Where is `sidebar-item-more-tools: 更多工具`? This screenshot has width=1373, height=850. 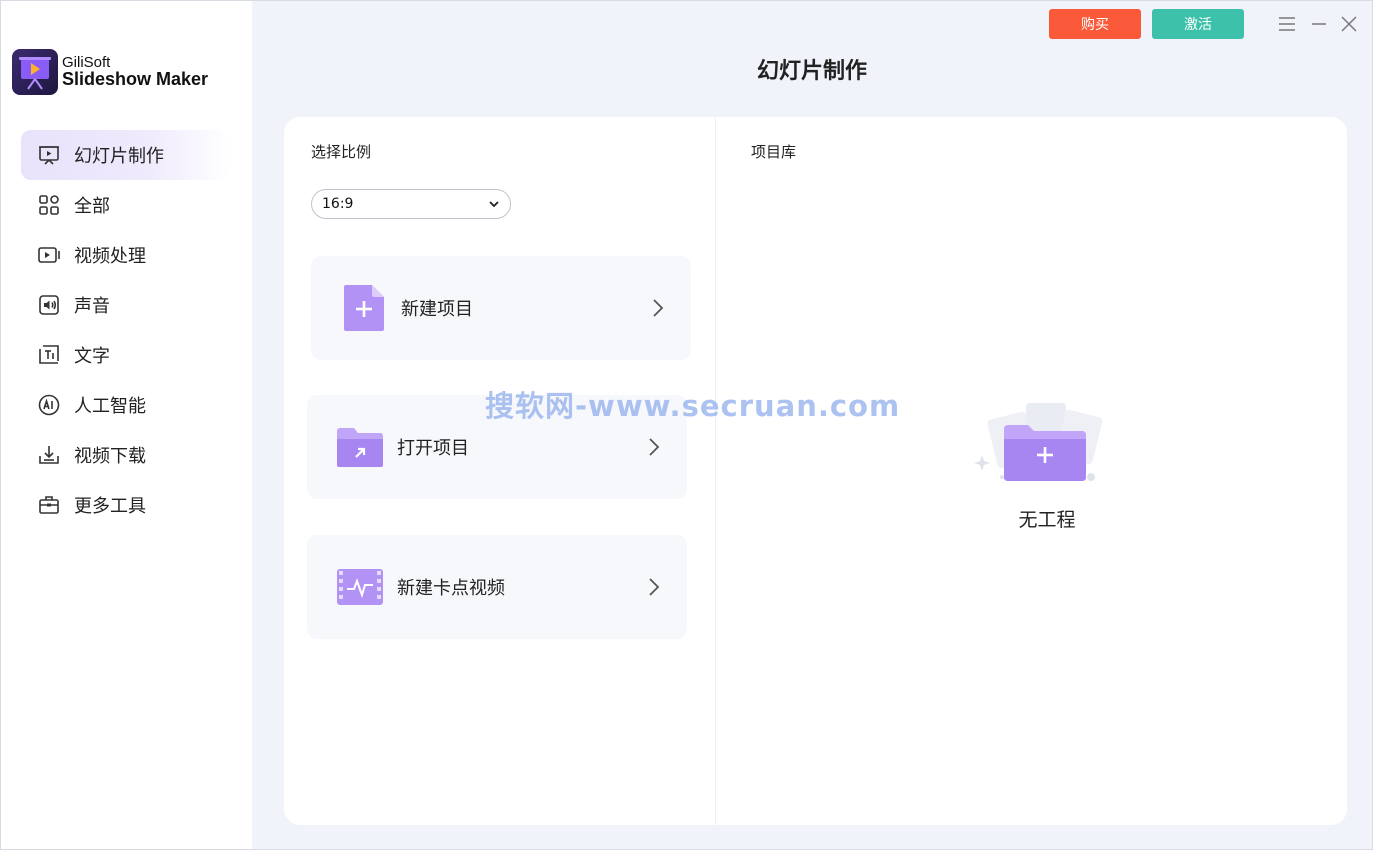
sidebar-item-more-tools: 更多工具 is located at coordinates (126, 505).